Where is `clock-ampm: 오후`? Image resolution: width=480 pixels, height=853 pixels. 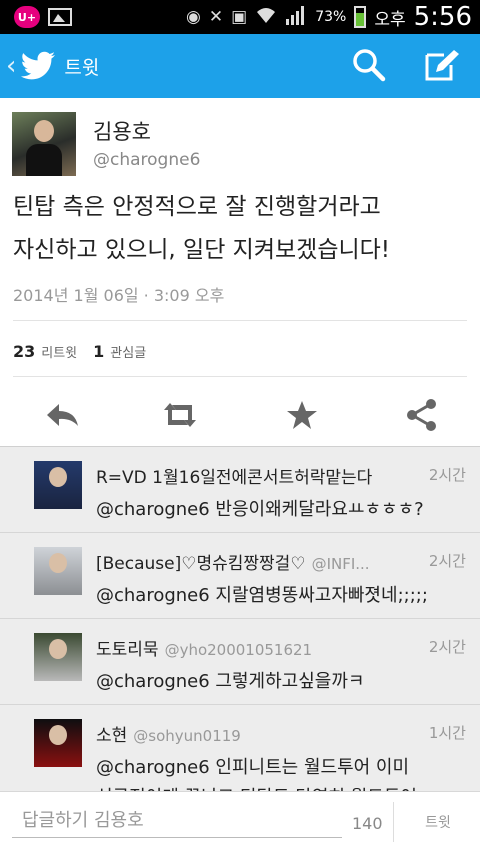 clock-ampm: 오후 is located at coordinates (390, 19).